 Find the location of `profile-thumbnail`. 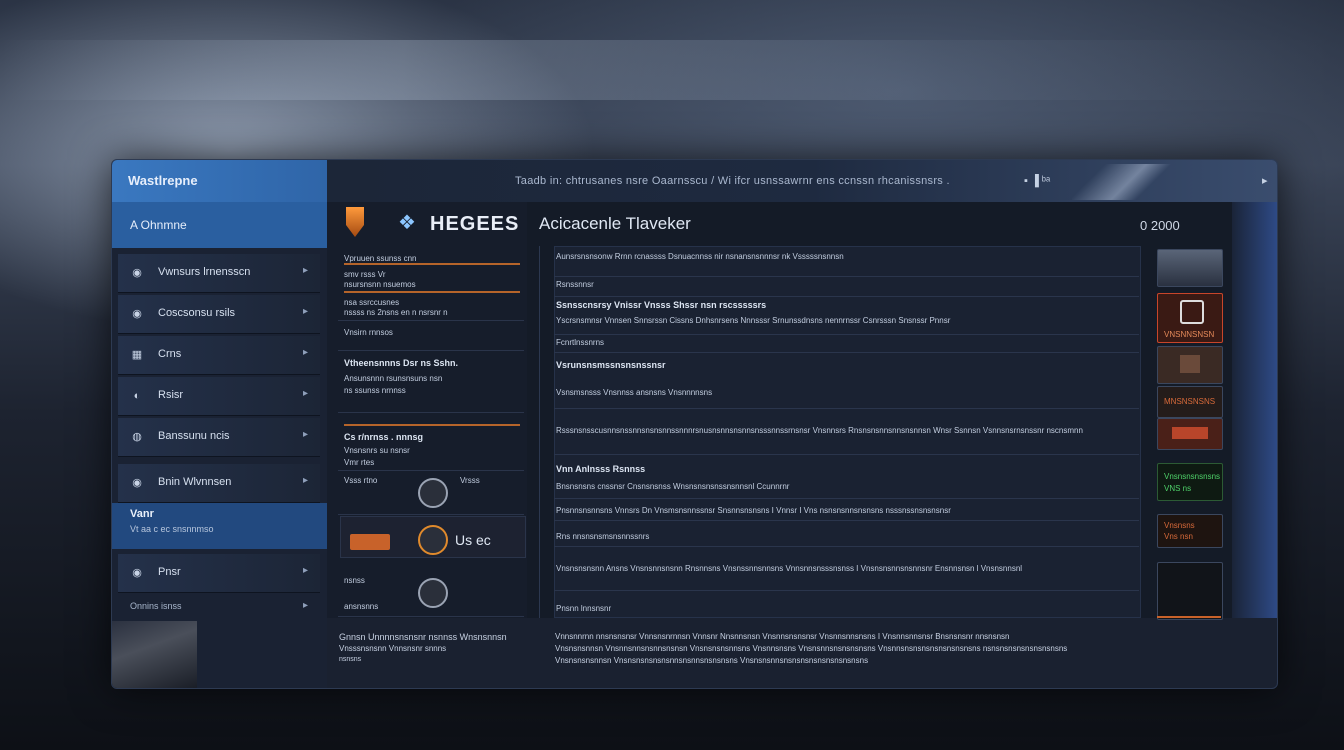

profile-thumbnail is located at coordinates (154, 654).